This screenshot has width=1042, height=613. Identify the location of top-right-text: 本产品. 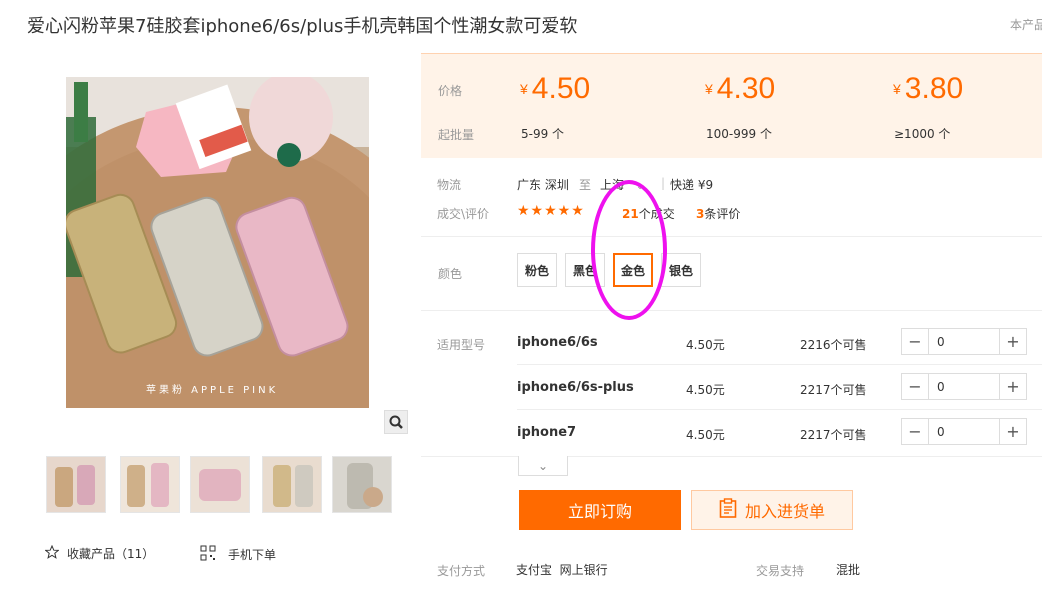
(1026, 25).